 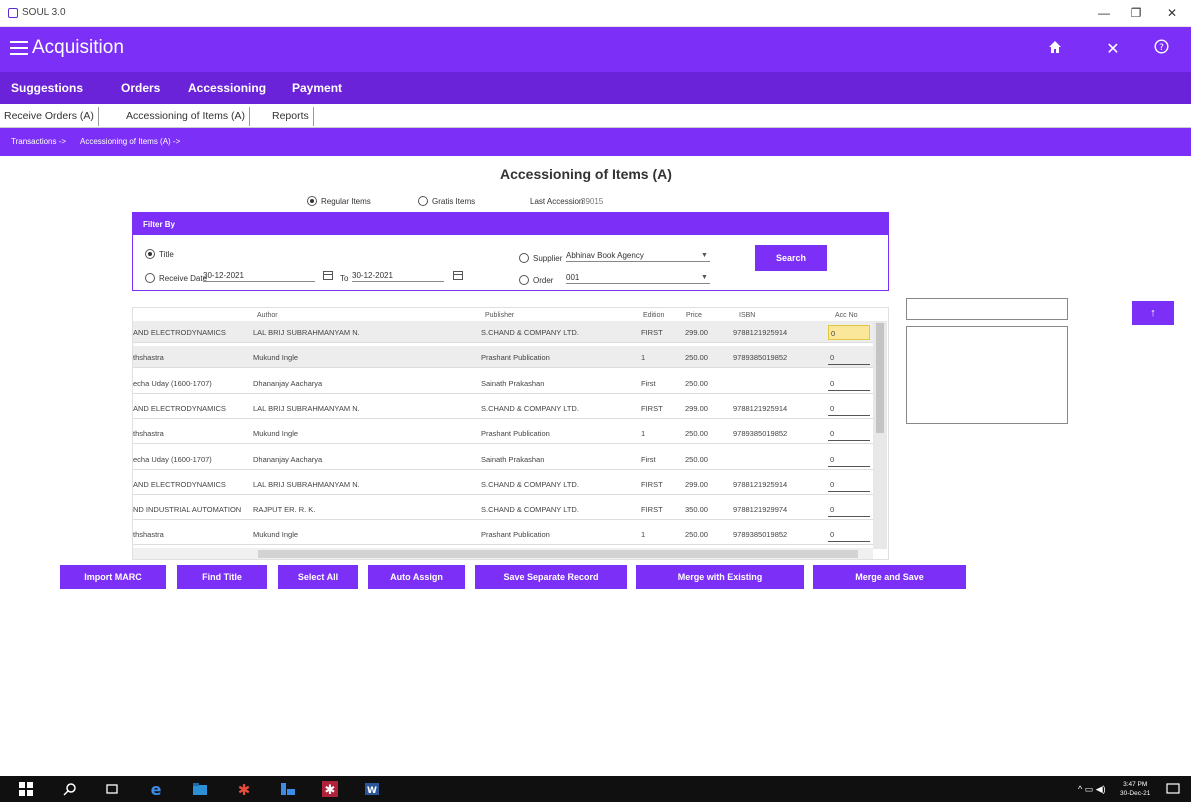 I want to click on merge-and-save-button: Merge and Save, so click(x=889, y=577).